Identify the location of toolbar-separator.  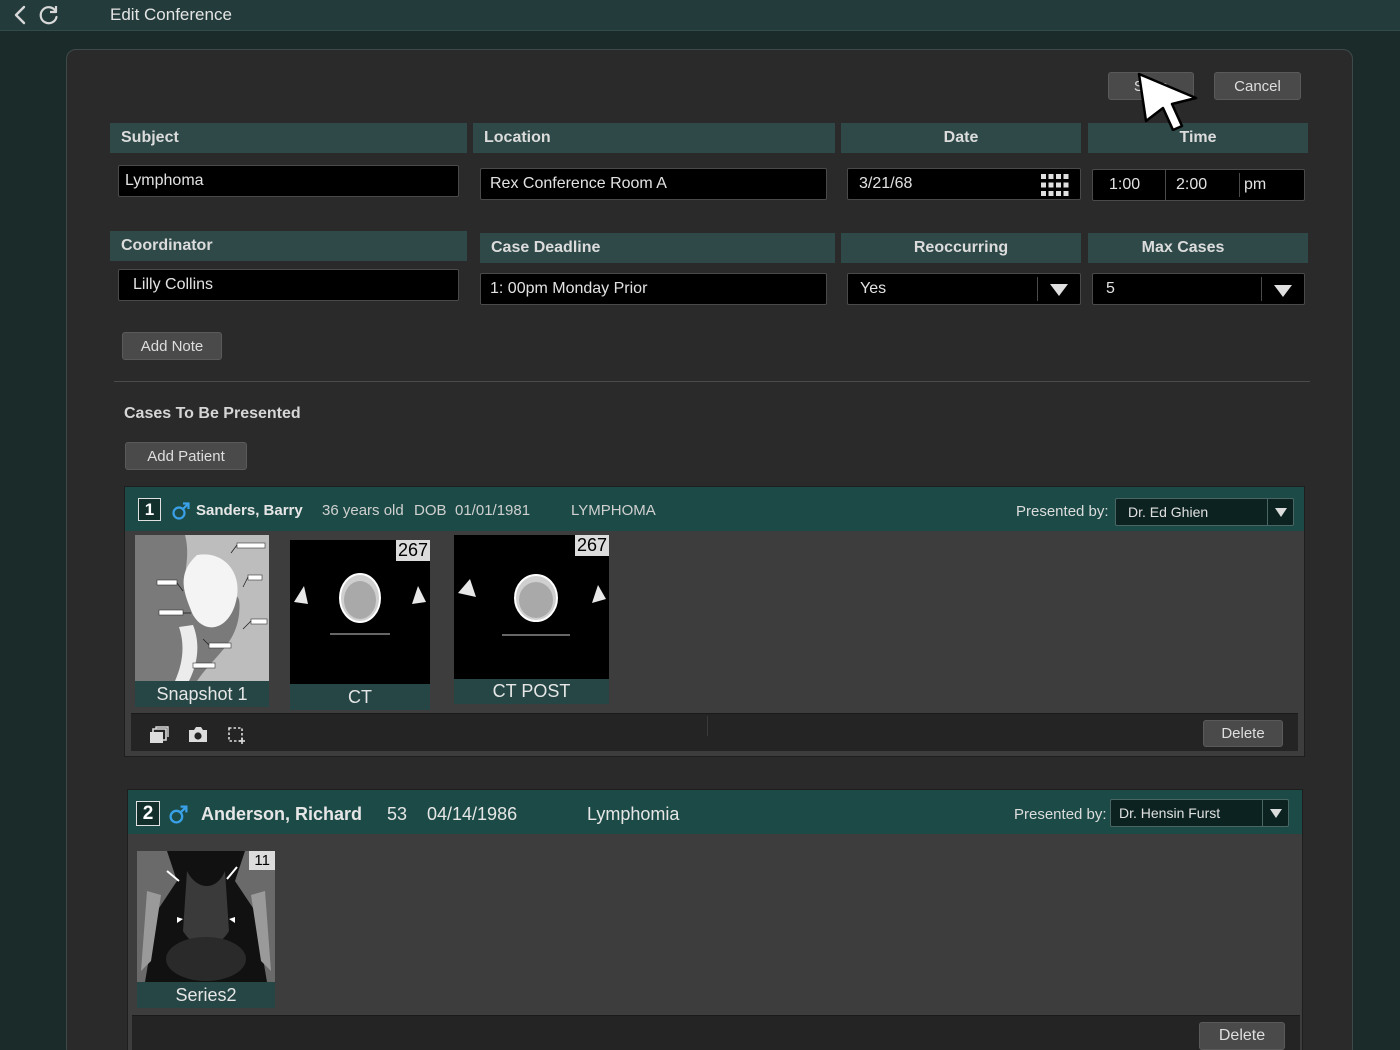
(707, 726).